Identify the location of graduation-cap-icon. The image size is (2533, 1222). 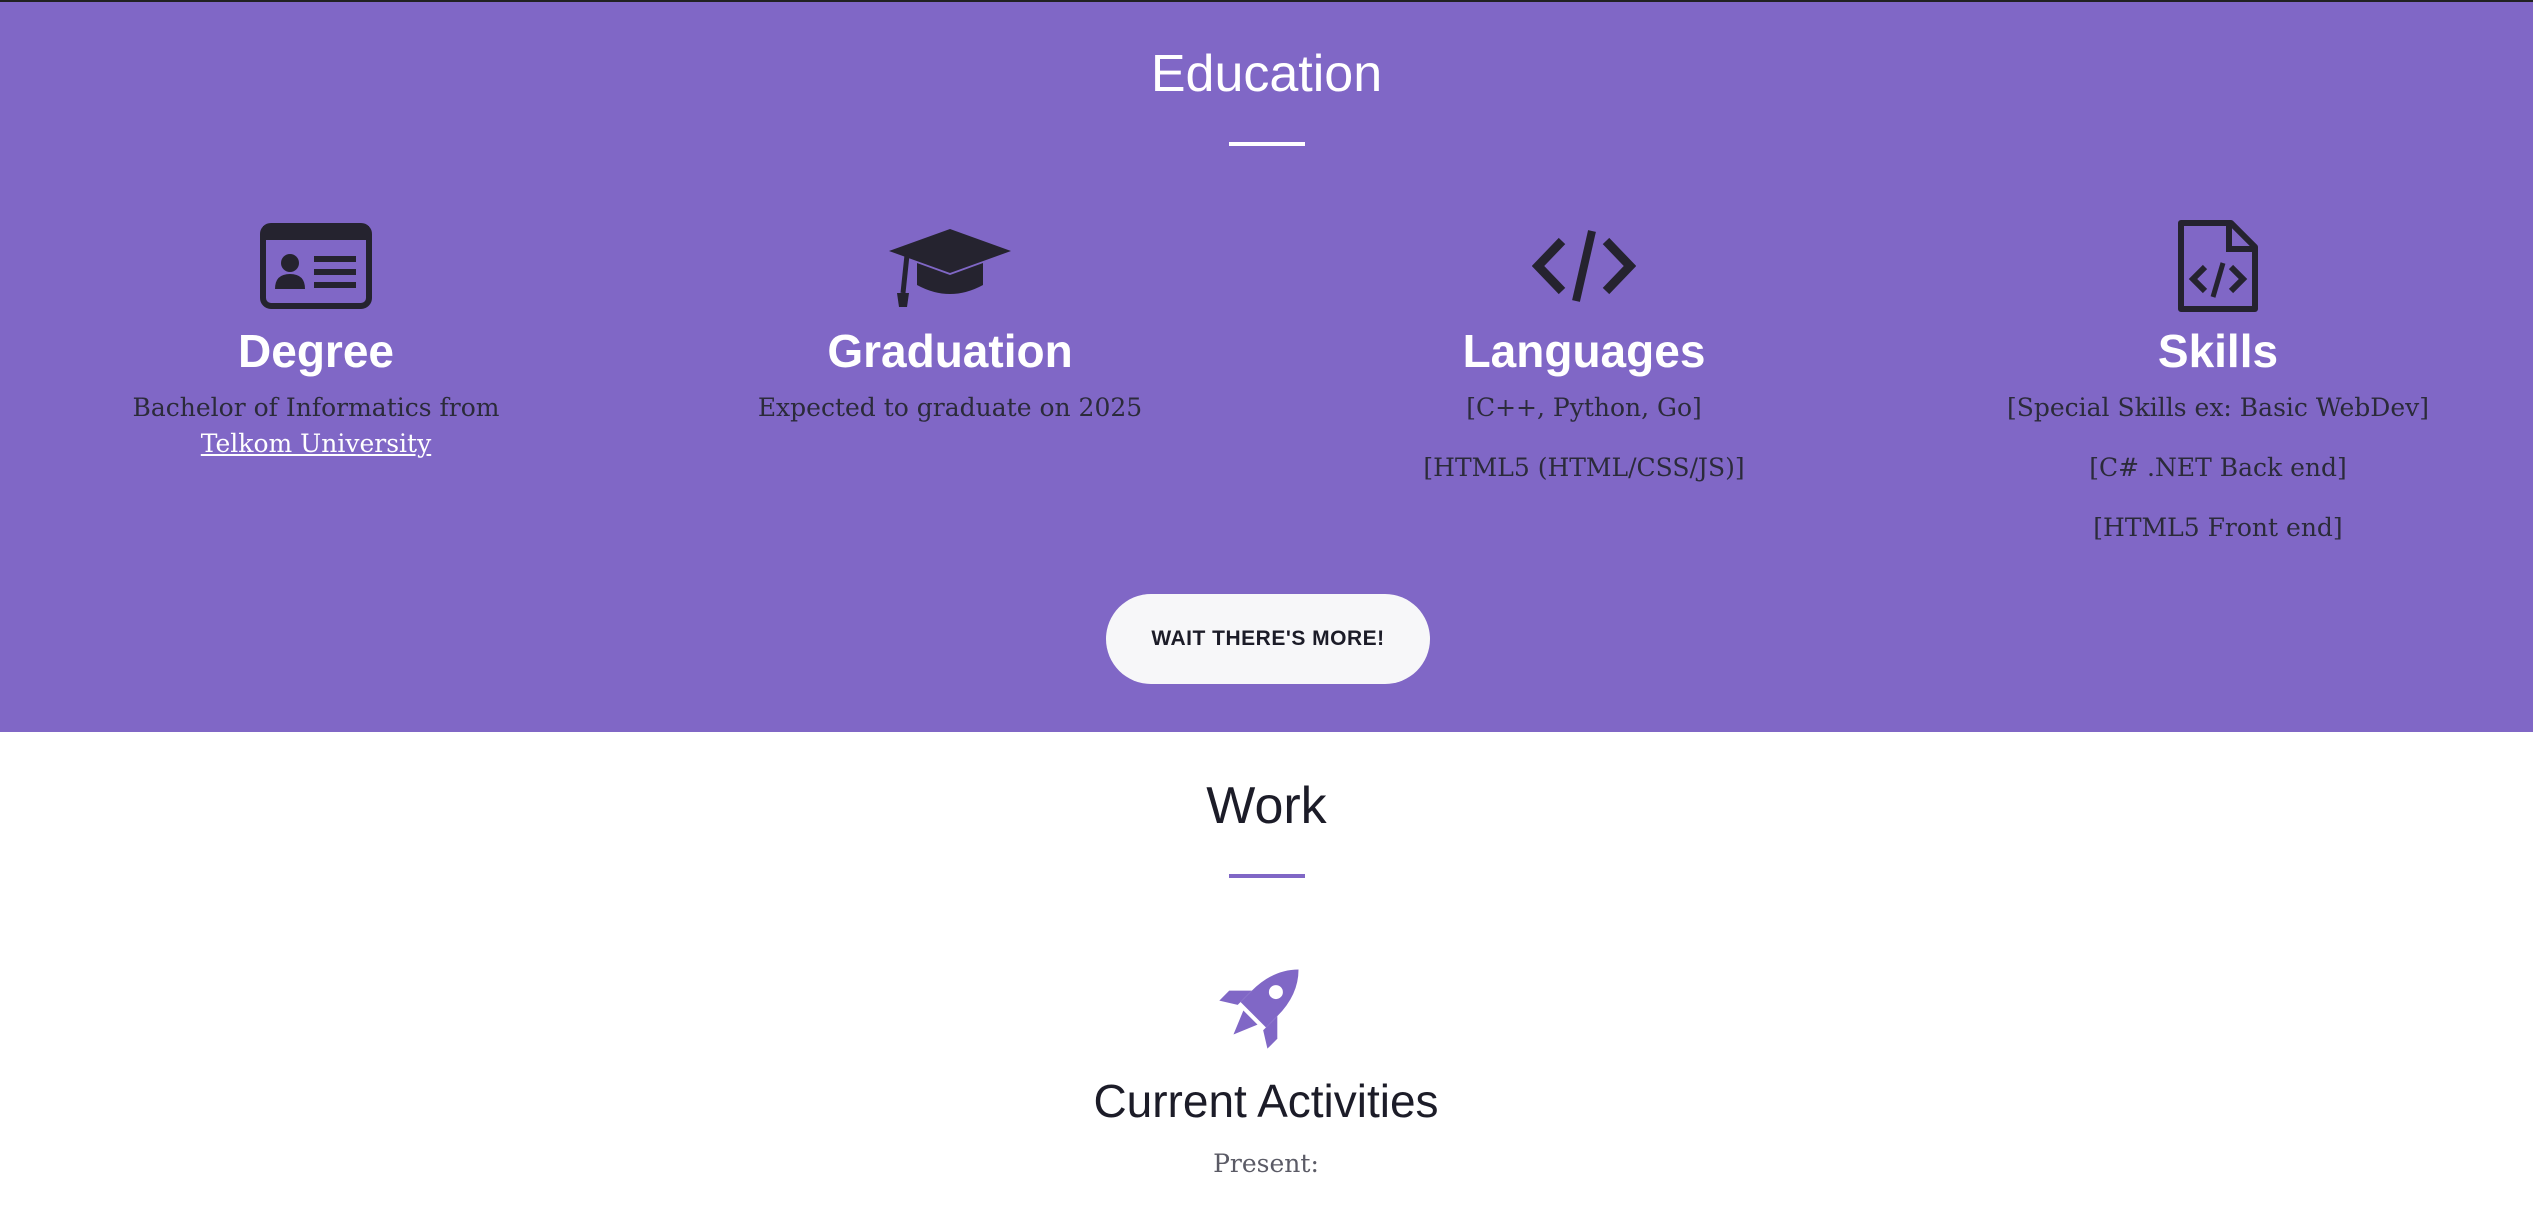
(950, 266).